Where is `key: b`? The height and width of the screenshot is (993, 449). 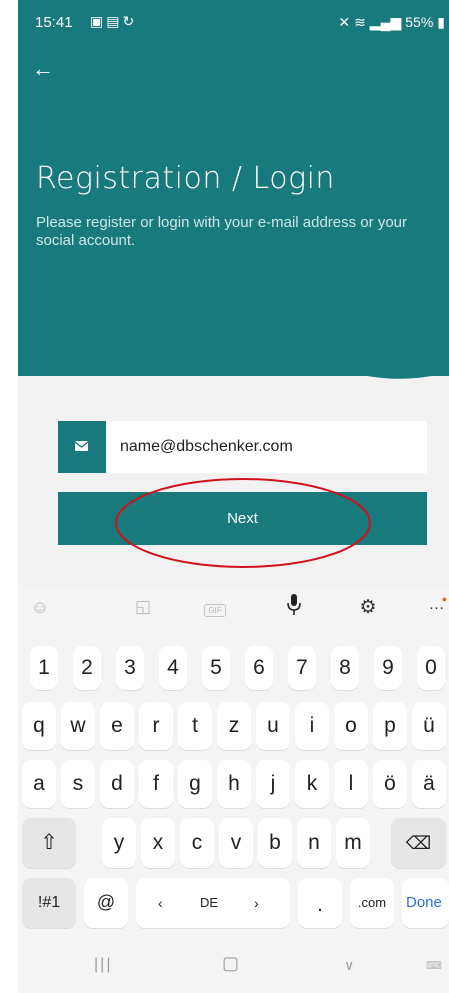 key: b is located at coordinates (275, 843).